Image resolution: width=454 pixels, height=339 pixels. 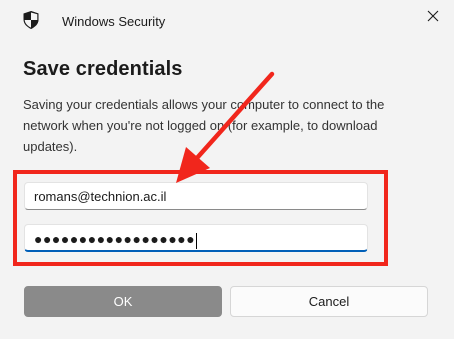 What do you see at coordinates (123, 301) in the screenshot?
I see `ok-button: OK` at bounding box center [123, 301].